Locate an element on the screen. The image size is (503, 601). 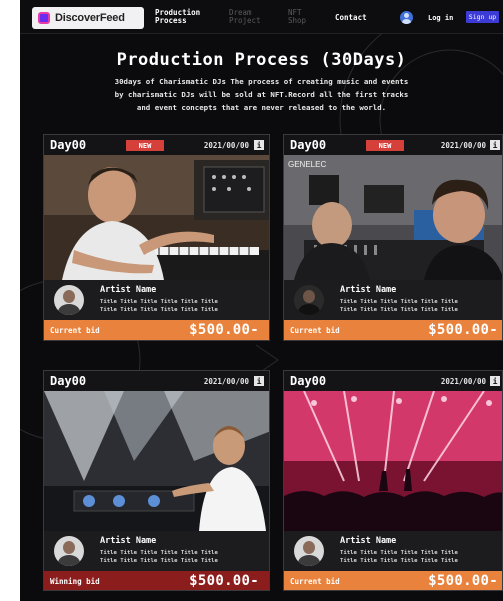
nav-dream-project-line2: Project is located at coordinates (245, 20).